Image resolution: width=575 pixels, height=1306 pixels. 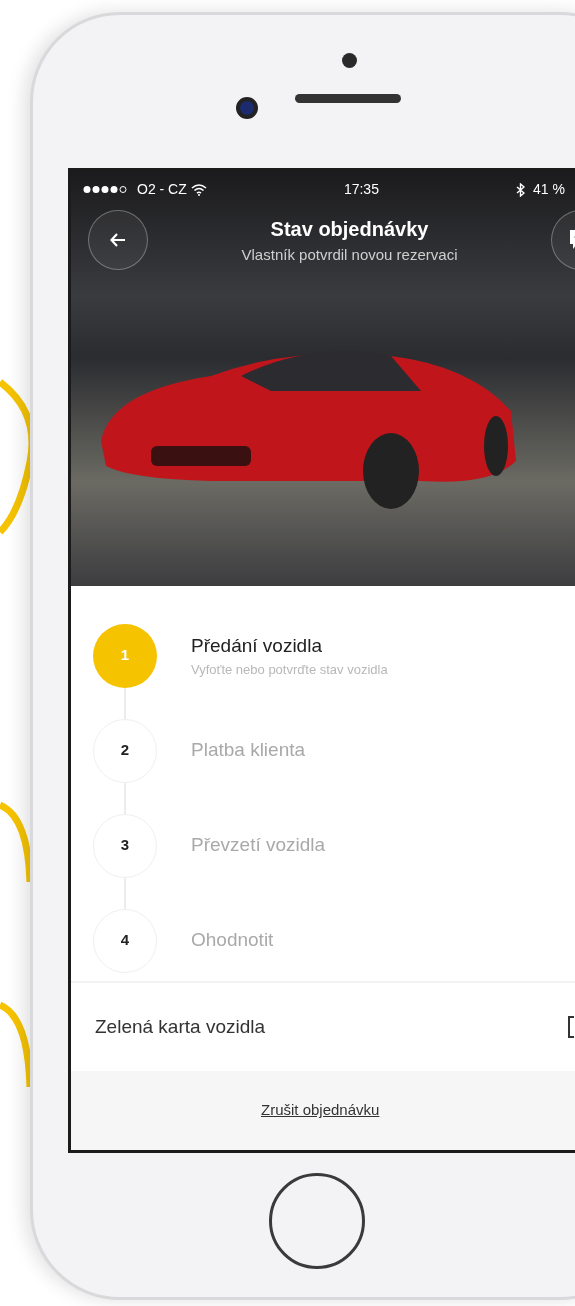 What do you see at coordinates (320, 1110) in the screenshot?
I see `cancel-order-link: Zrušit objednávku` at bounding box center [320, 1110].